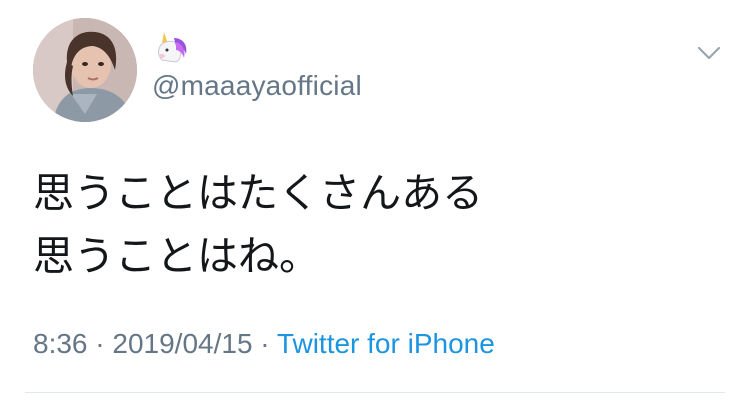 The height and width of the screenshot is (400, 750). I want to click on profile-photo, so click(85, 70).